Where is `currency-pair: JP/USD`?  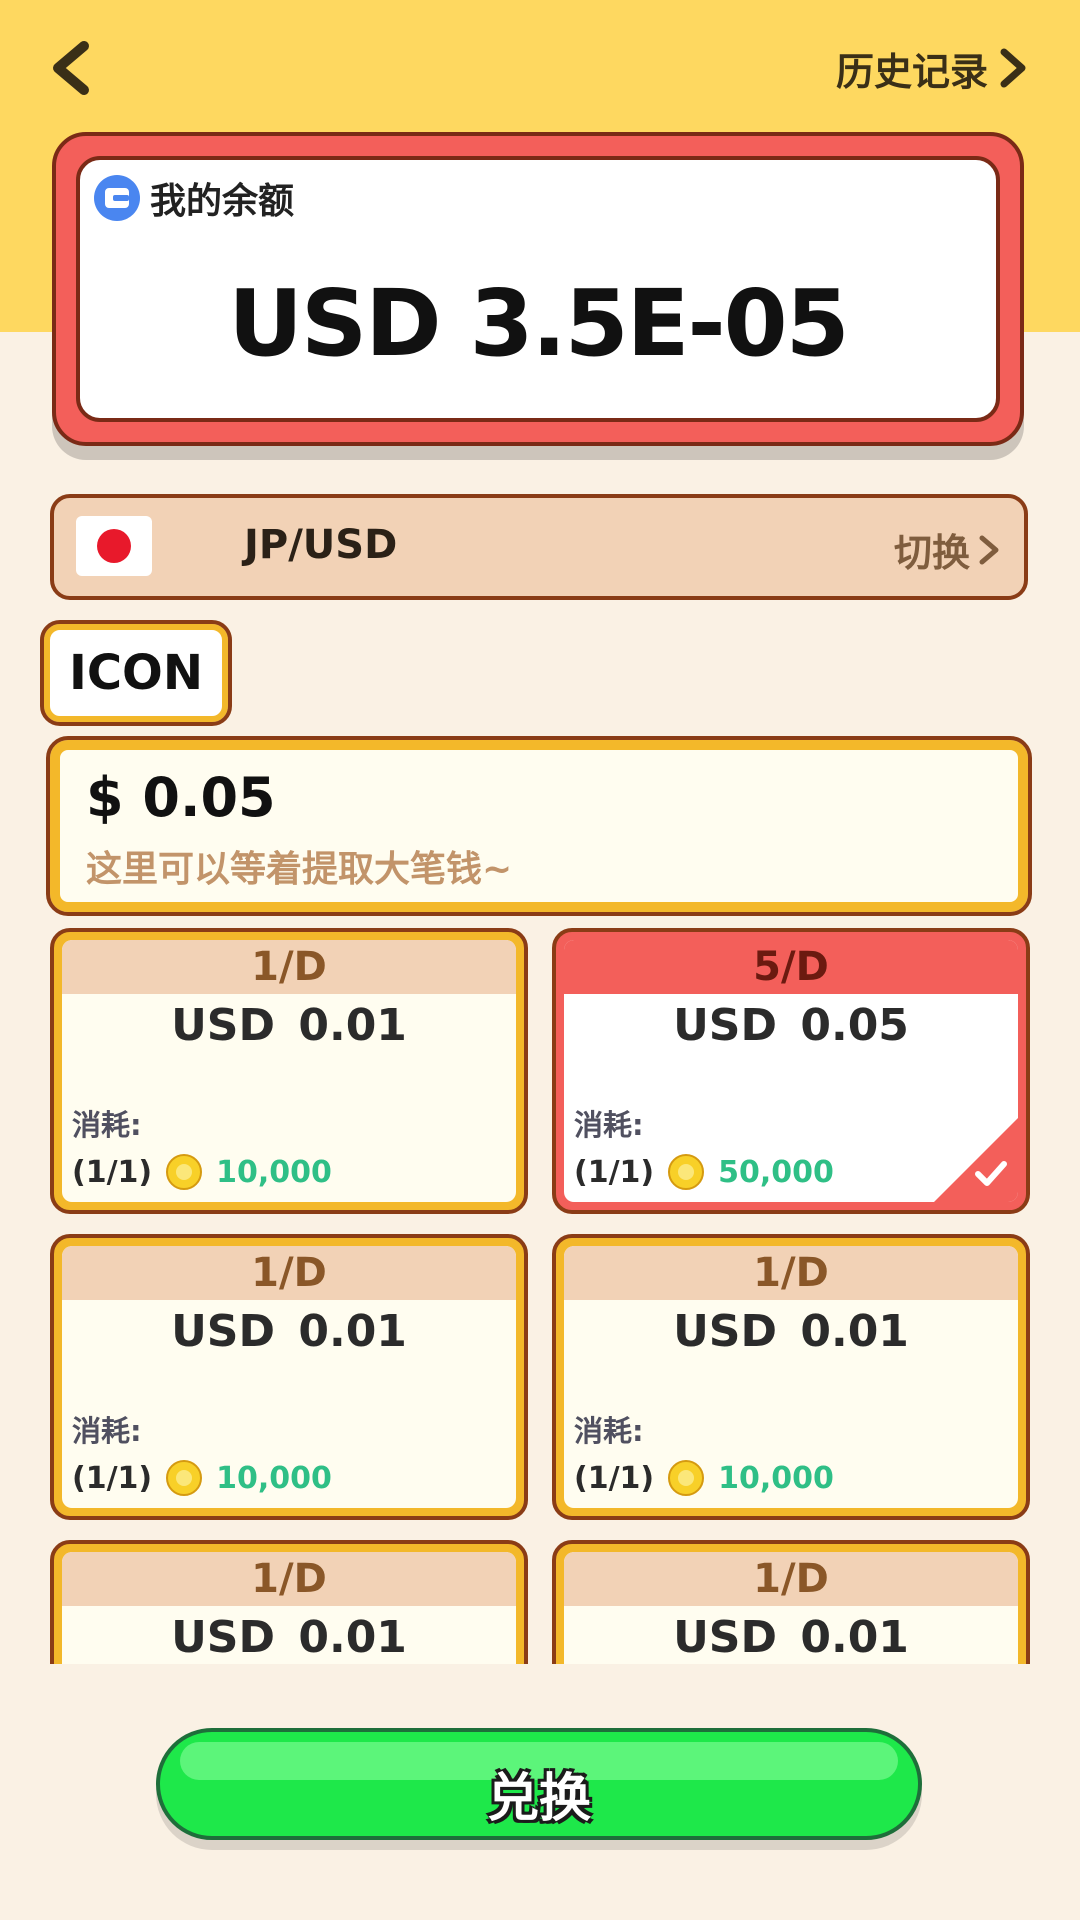
currency-pair: JP/USD is located at coordinates (321, 545).